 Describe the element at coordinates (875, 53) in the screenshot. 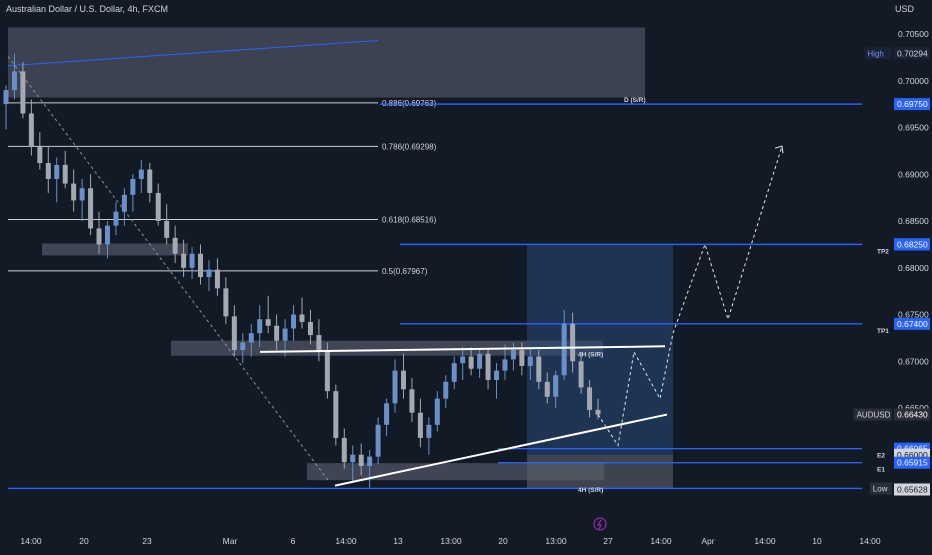

I see `price-badge-label: High` at that location.